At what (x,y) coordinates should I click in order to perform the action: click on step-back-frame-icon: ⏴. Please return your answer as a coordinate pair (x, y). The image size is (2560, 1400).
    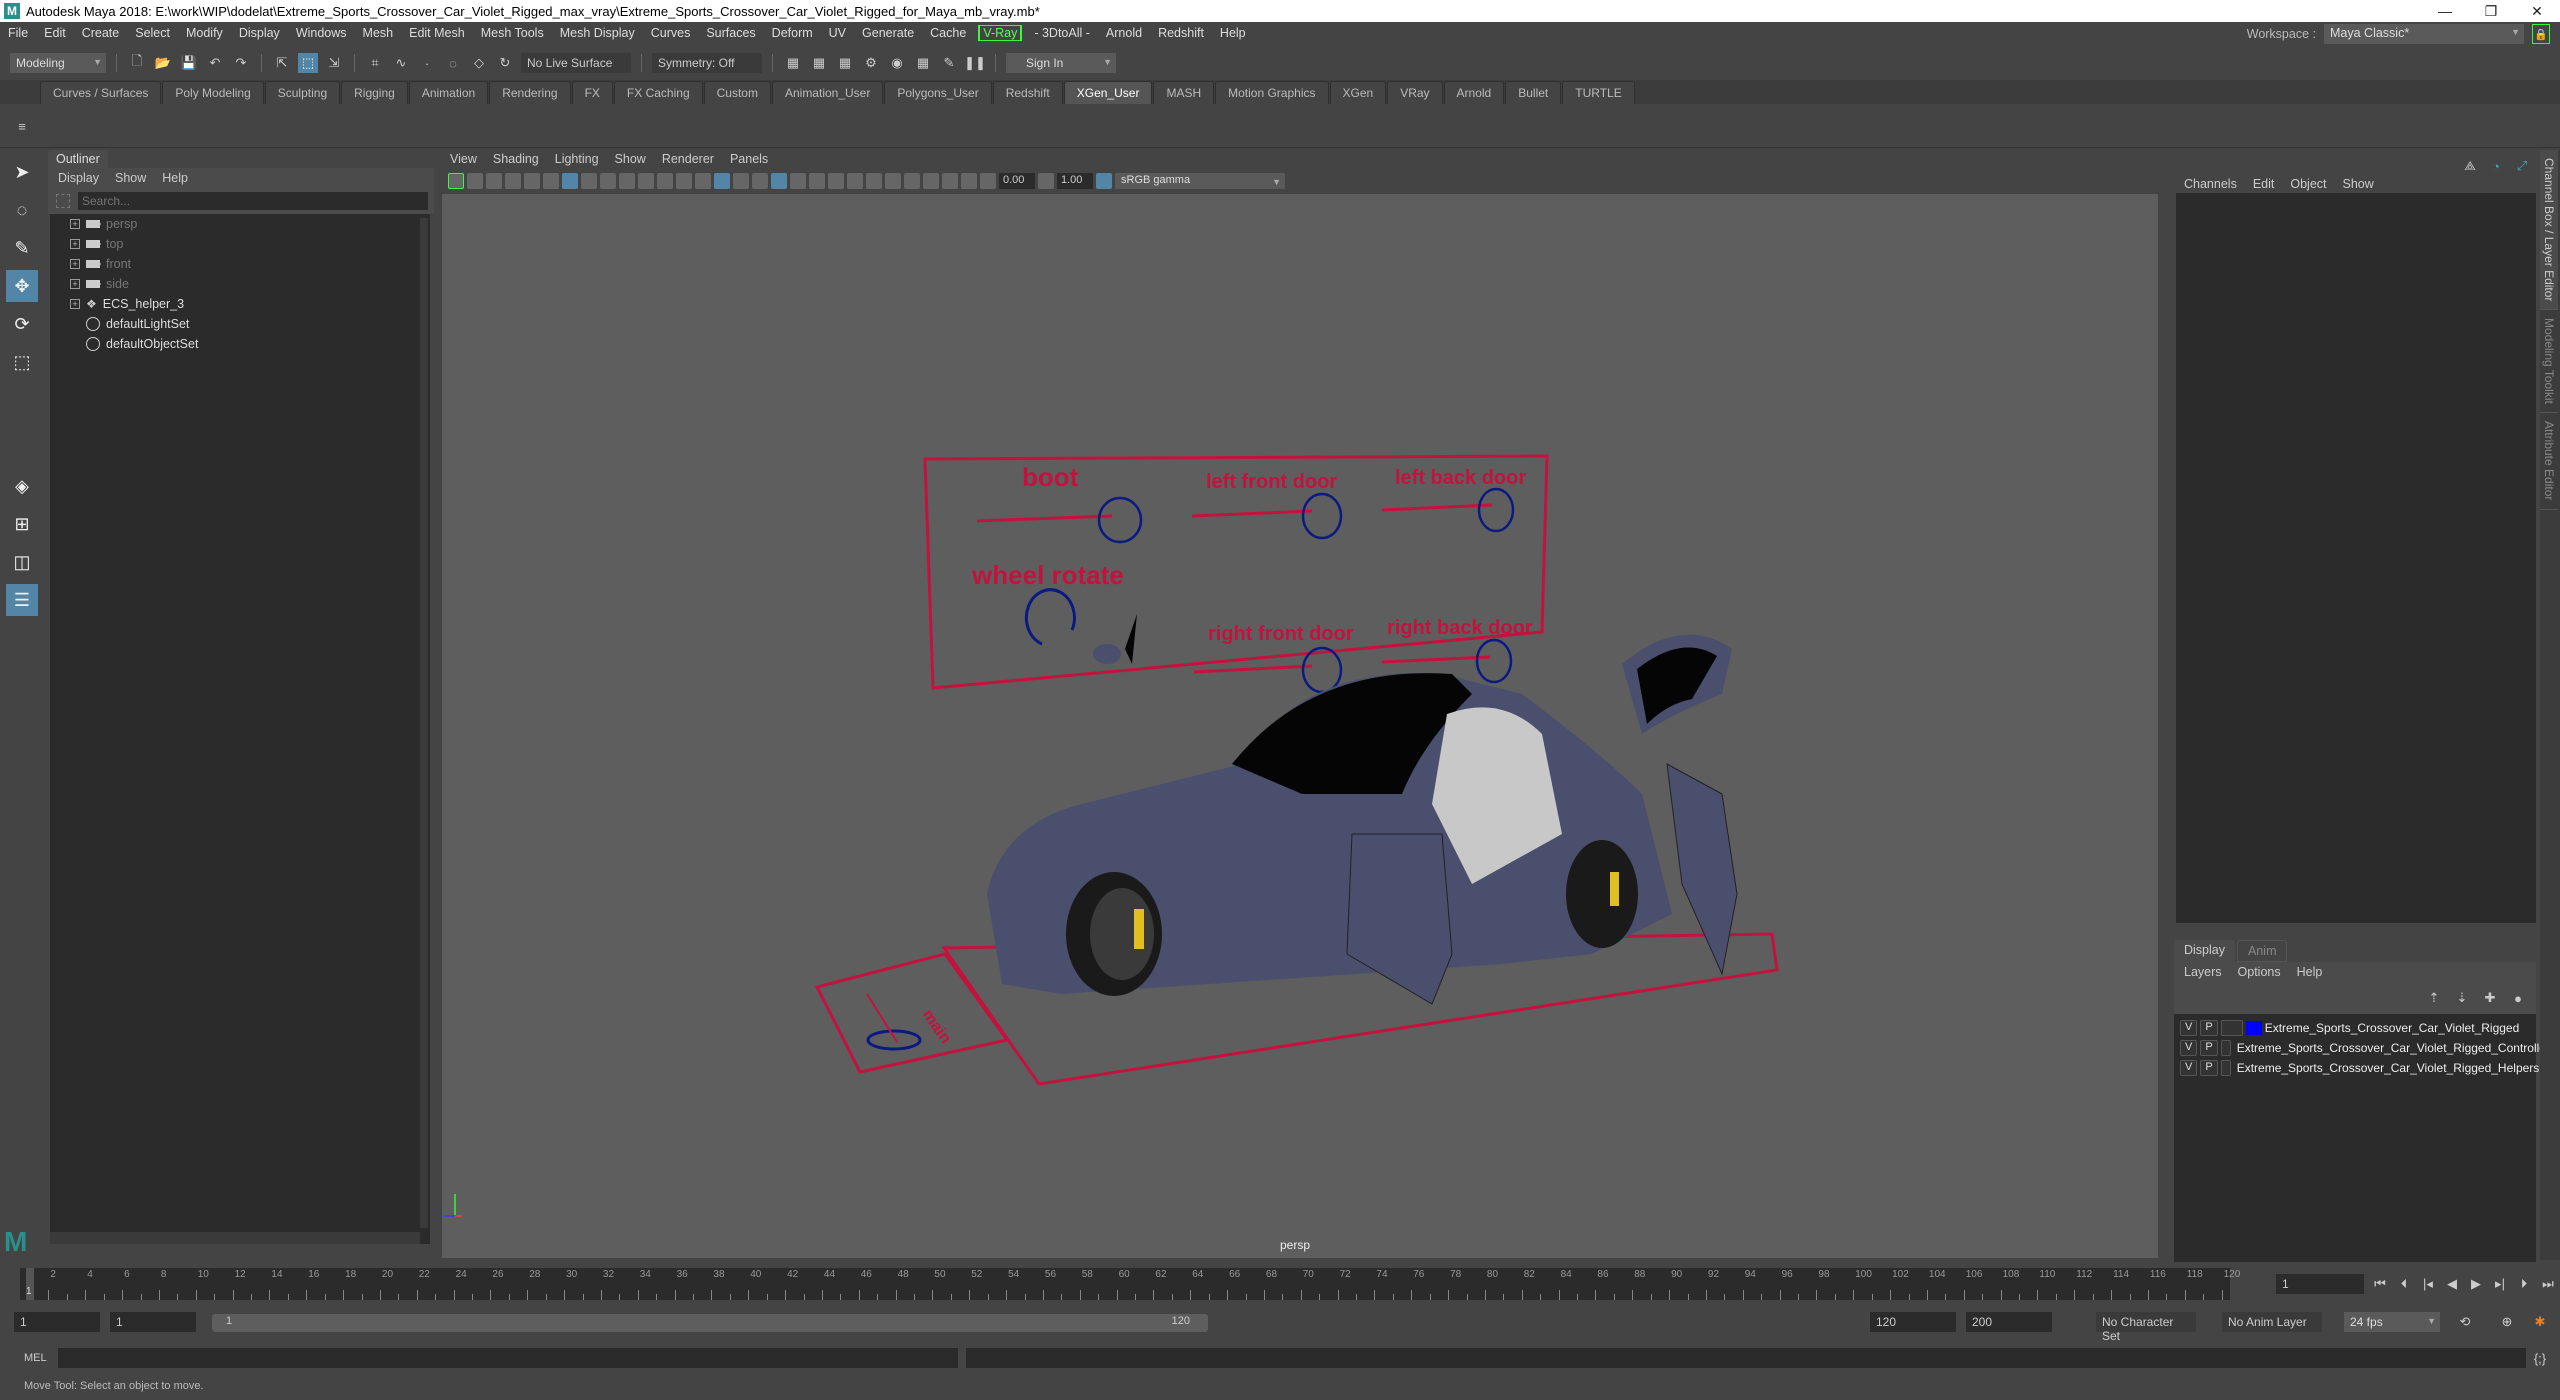
    Looking at the image, I should click on (2404, 1284).